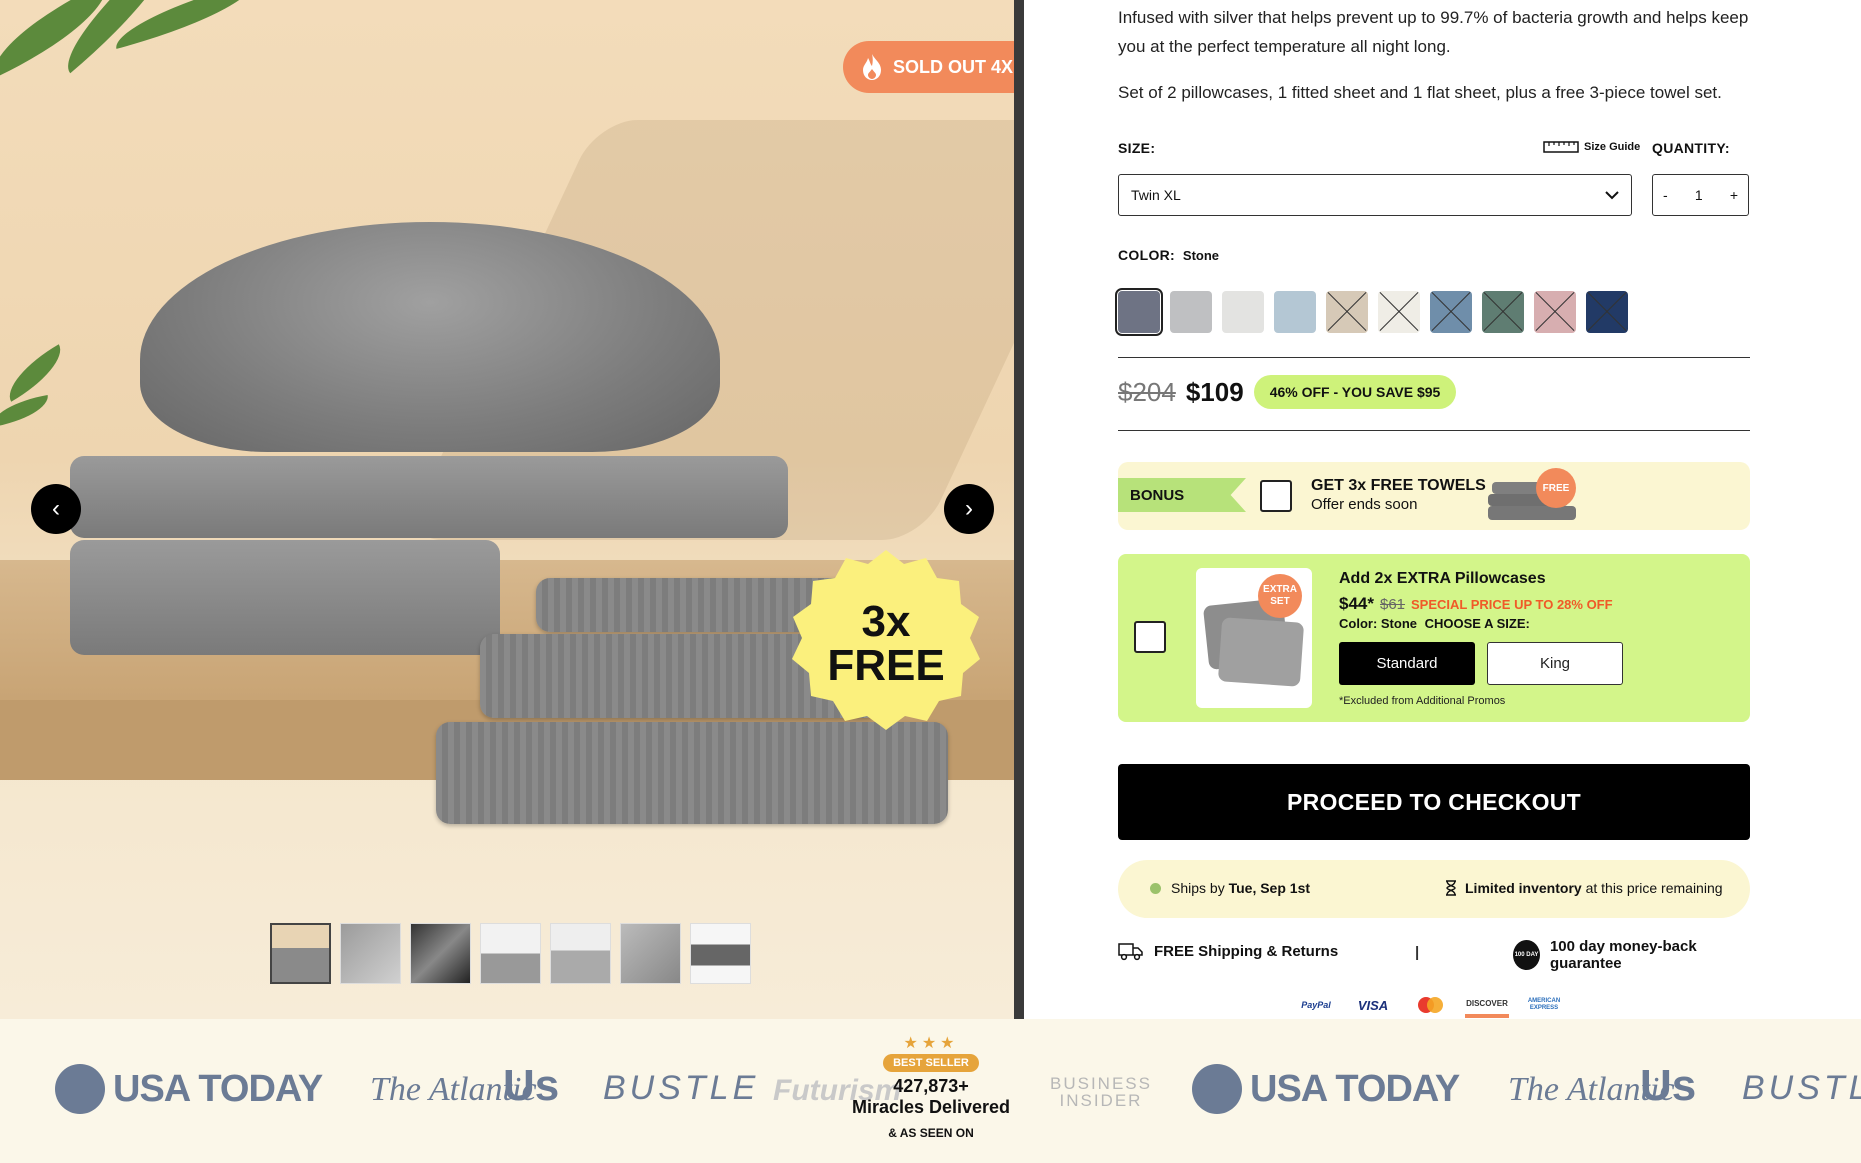 The height and width of the screenshot is (1163, 1861). I want to click on free-towels-badge: 3x FREE, so click(886, 644).